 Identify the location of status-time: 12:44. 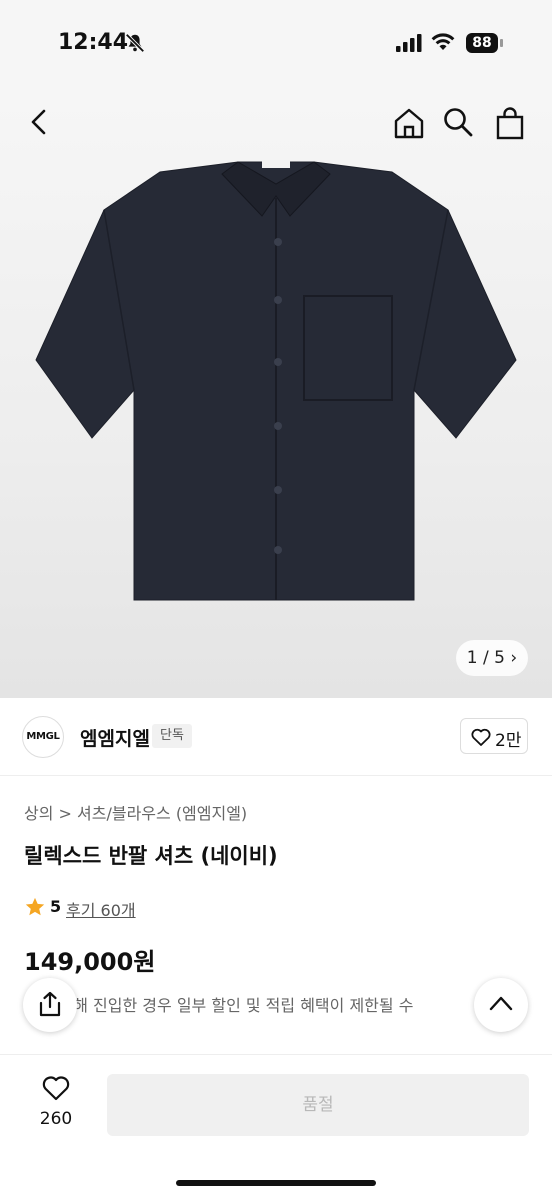
(93, 42).